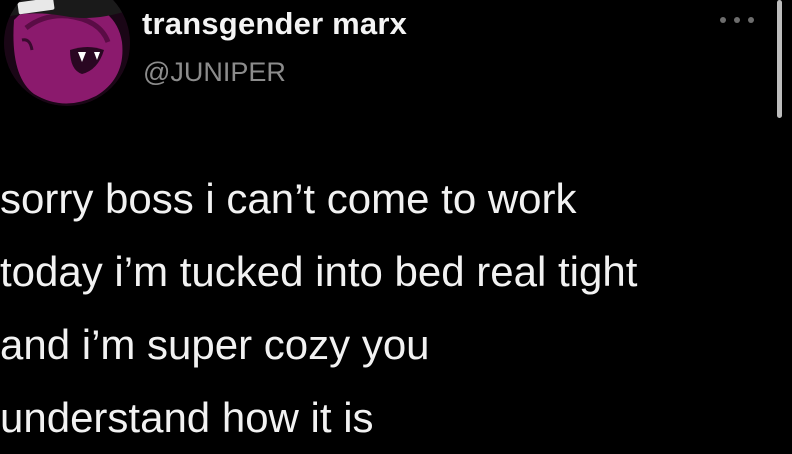 Image resolution: width=792 pixels, height=454 pixels. Describe the element at coordinates (214, 72) in the screenshot. I see `user-handle: @JUNIPER` at that location.